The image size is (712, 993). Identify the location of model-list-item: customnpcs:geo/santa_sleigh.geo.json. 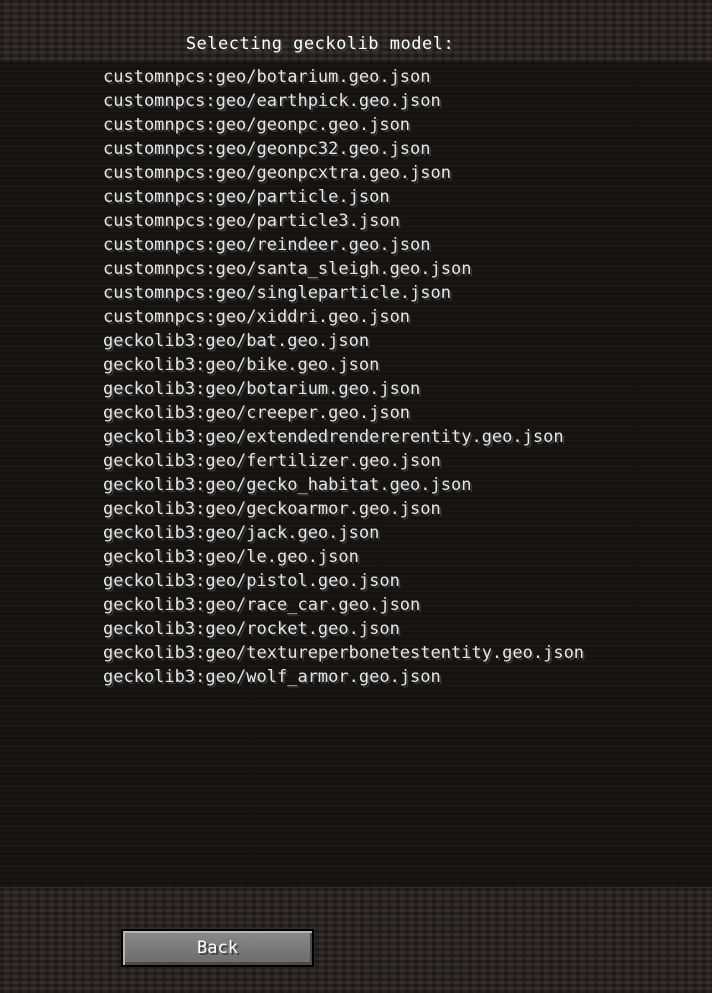
(287, 269).